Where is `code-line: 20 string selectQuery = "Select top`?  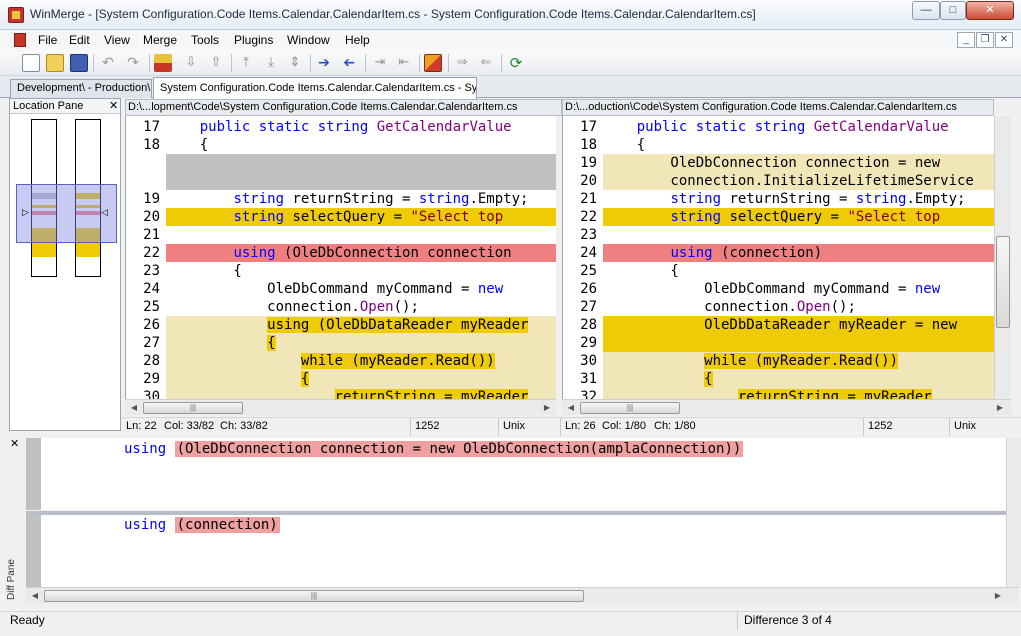 code-line: 20 string selectQuery = "Select top is located at coordinates (341, 217).